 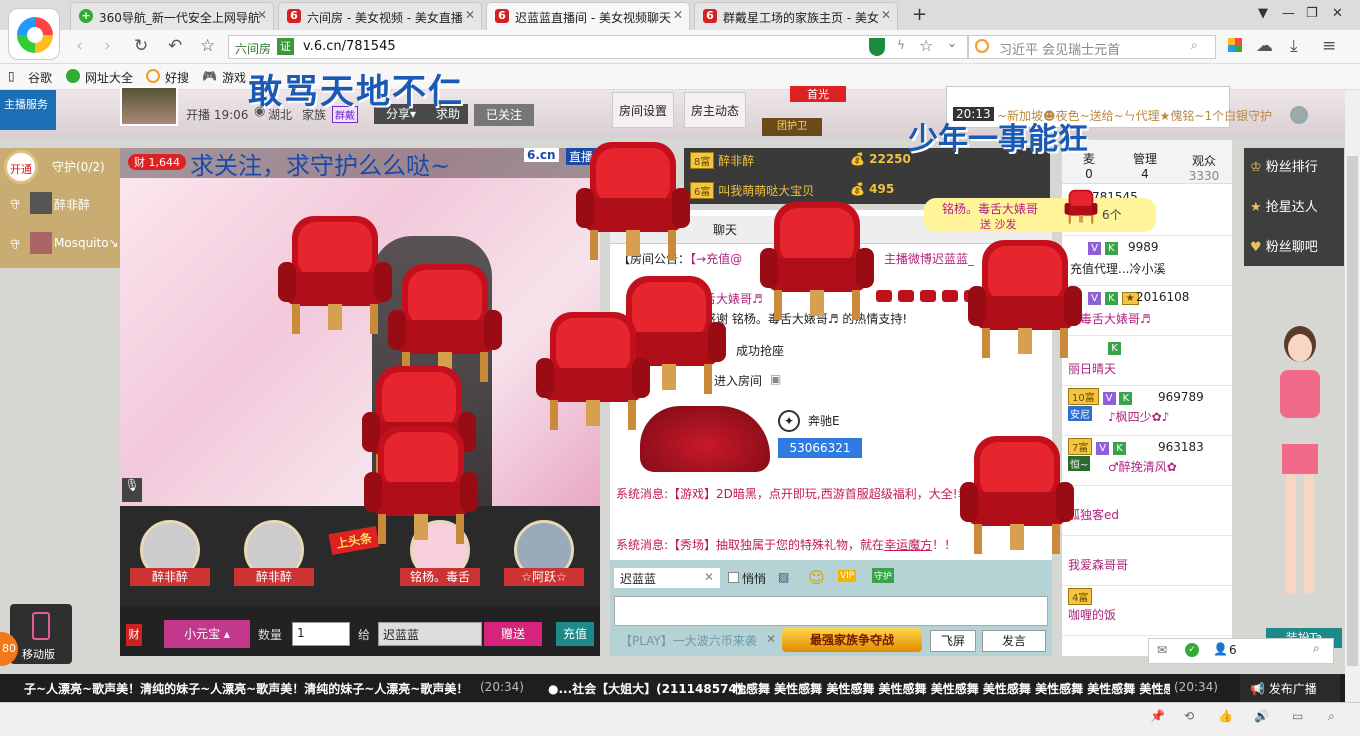 I want to click on guard-member: 醉非醉, so click(x=72, y=204).